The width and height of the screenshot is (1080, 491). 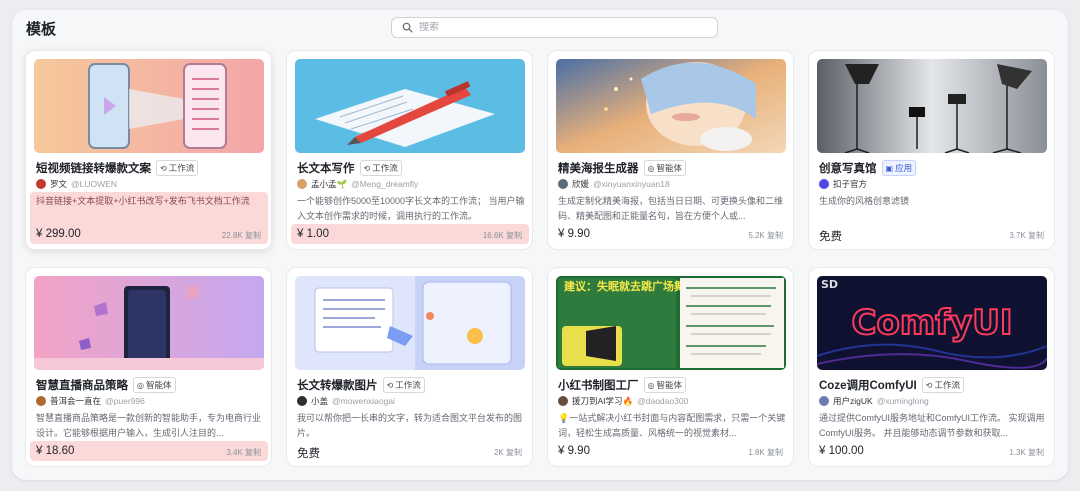 I want to click on author-handle: @xinyuanxinyuan18, so click(x=631, y=184).